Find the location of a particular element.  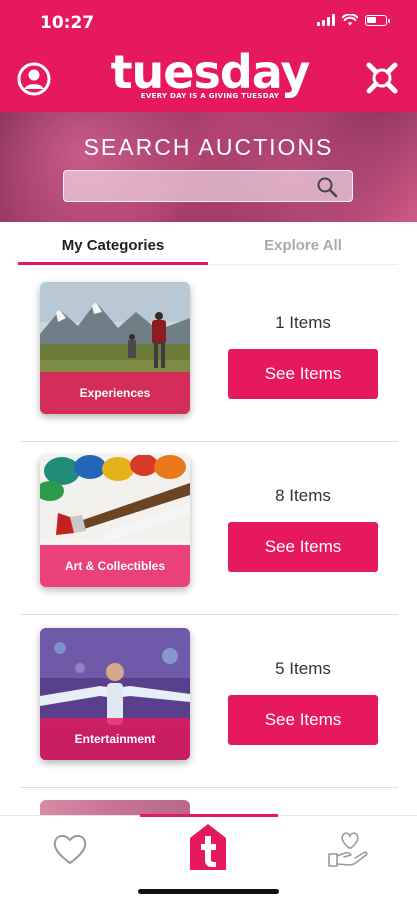

bottom-nav is located at coordinates (208, 857).